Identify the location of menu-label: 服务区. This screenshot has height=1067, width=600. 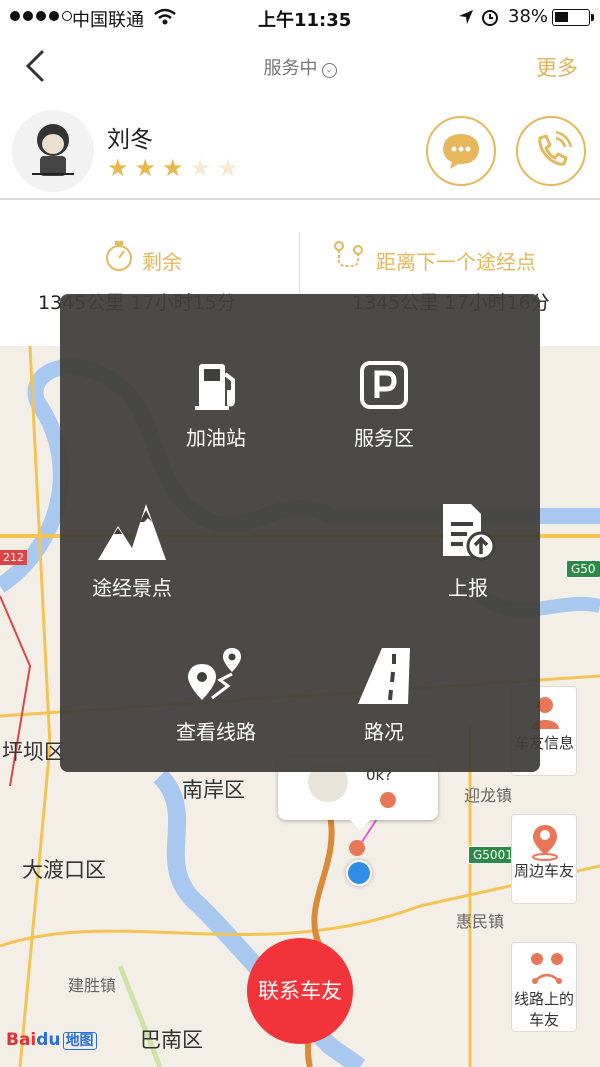
(384, 438).